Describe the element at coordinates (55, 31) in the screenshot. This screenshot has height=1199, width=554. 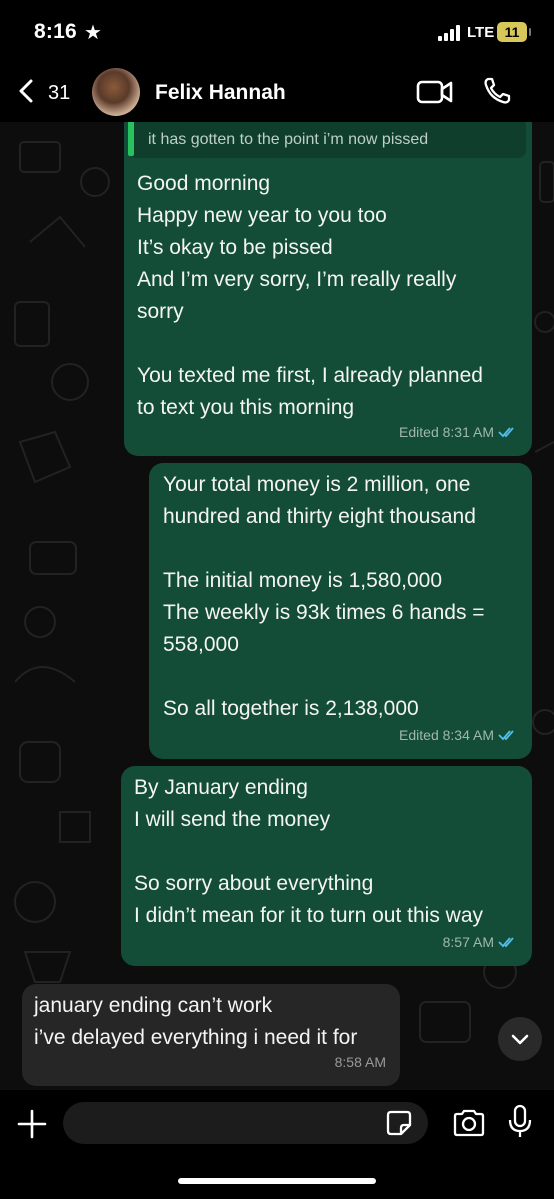
I see `status-time: 8:16` at that location.